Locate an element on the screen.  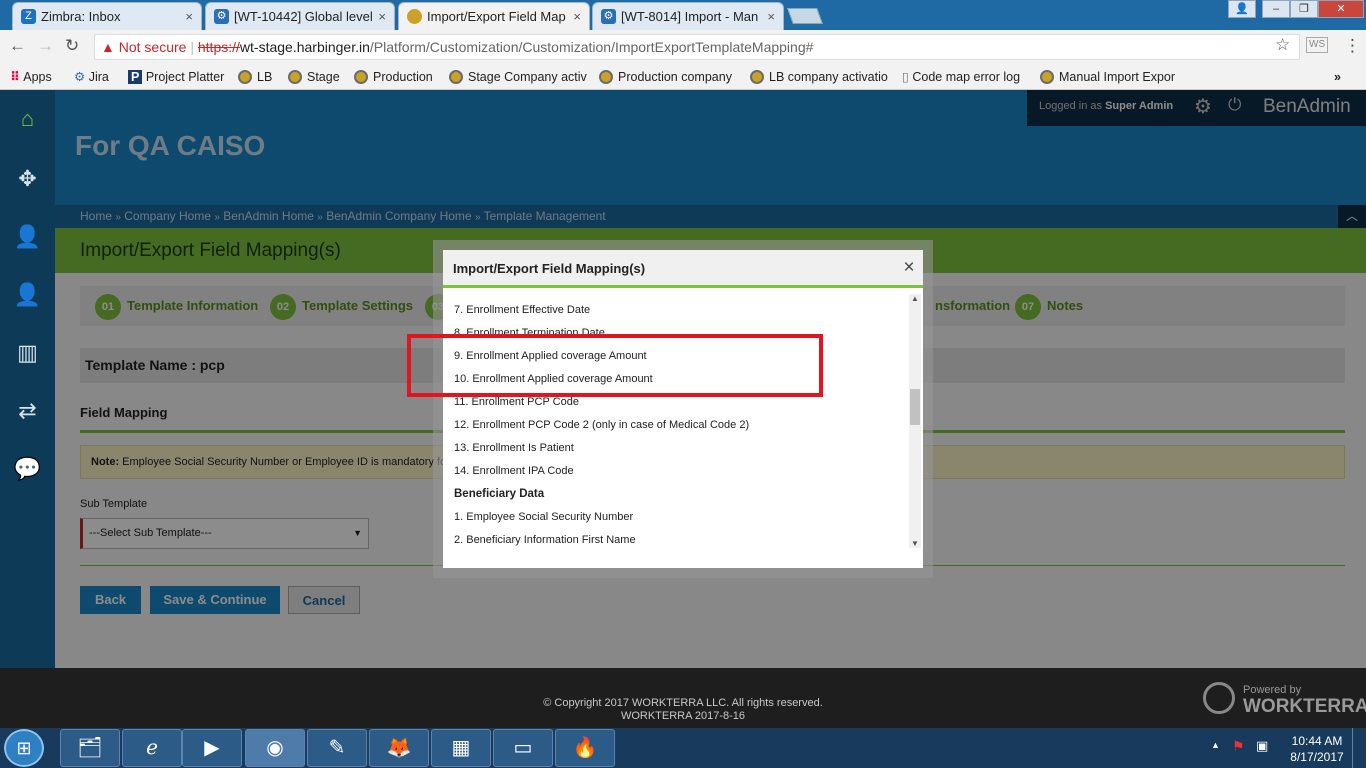
modal-title: Import/Export Field Mapping(s) is located at coordinates (549, 268).